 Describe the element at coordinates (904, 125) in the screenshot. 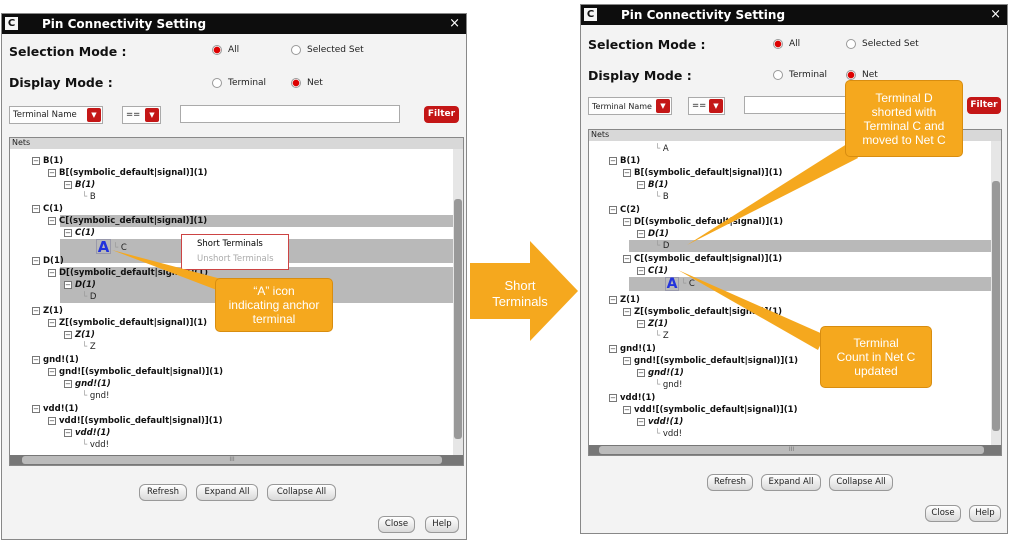

I see `callout-text: Terminal C and` at that location.